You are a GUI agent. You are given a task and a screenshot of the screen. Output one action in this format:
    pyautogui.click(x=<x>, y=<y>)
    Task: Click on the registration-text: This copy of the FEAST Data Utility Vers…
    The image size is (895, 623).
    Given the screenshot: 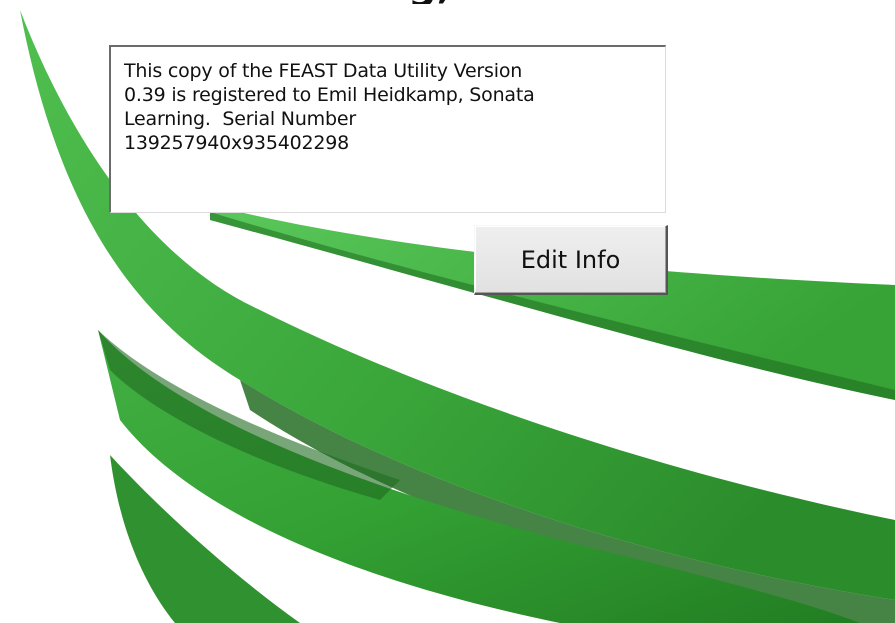 What is the action you would take?
    pyautogui.click(x=329, y=107)
    